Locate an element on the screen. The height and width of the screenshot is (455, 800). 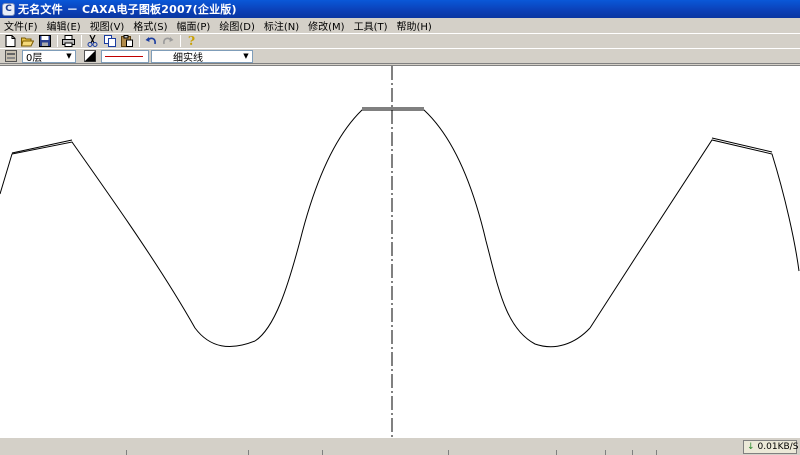
network-speed-indicator: ↓ 0.01KB/S is located at coordinates (771, 447).